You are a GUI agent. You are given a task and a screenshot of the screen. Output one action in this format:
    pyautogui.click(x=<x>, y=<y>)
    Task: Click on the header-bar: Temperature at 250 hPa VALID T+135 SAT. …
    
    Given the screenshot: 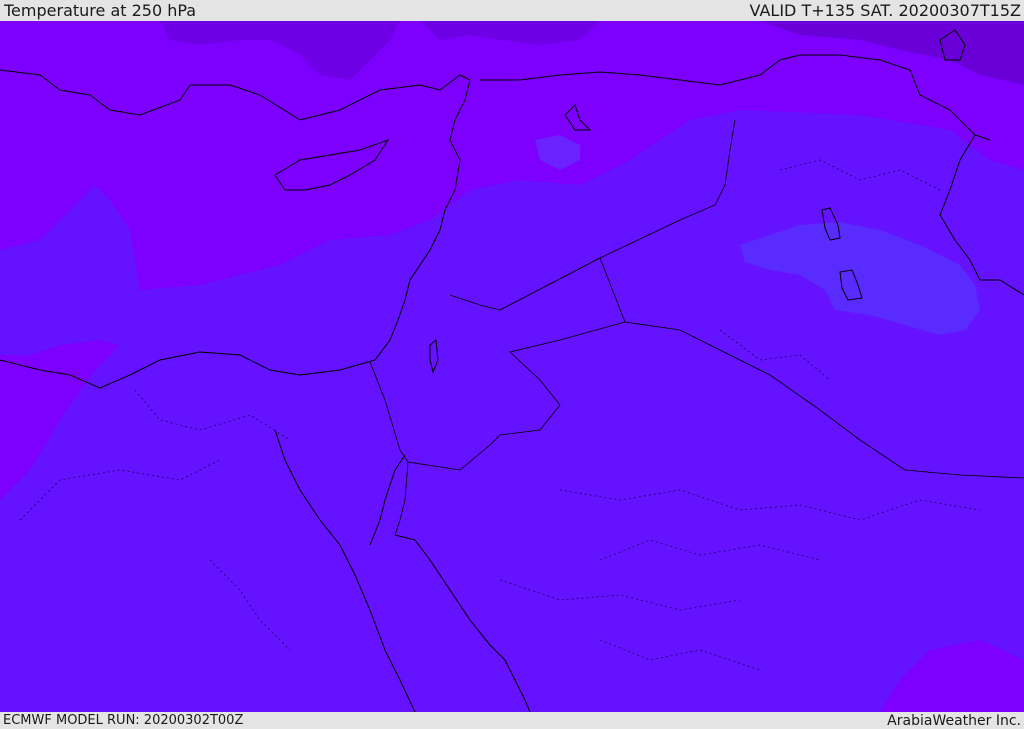 What is the action you would take?
    pyautogui.click(x=512, y=10)
    